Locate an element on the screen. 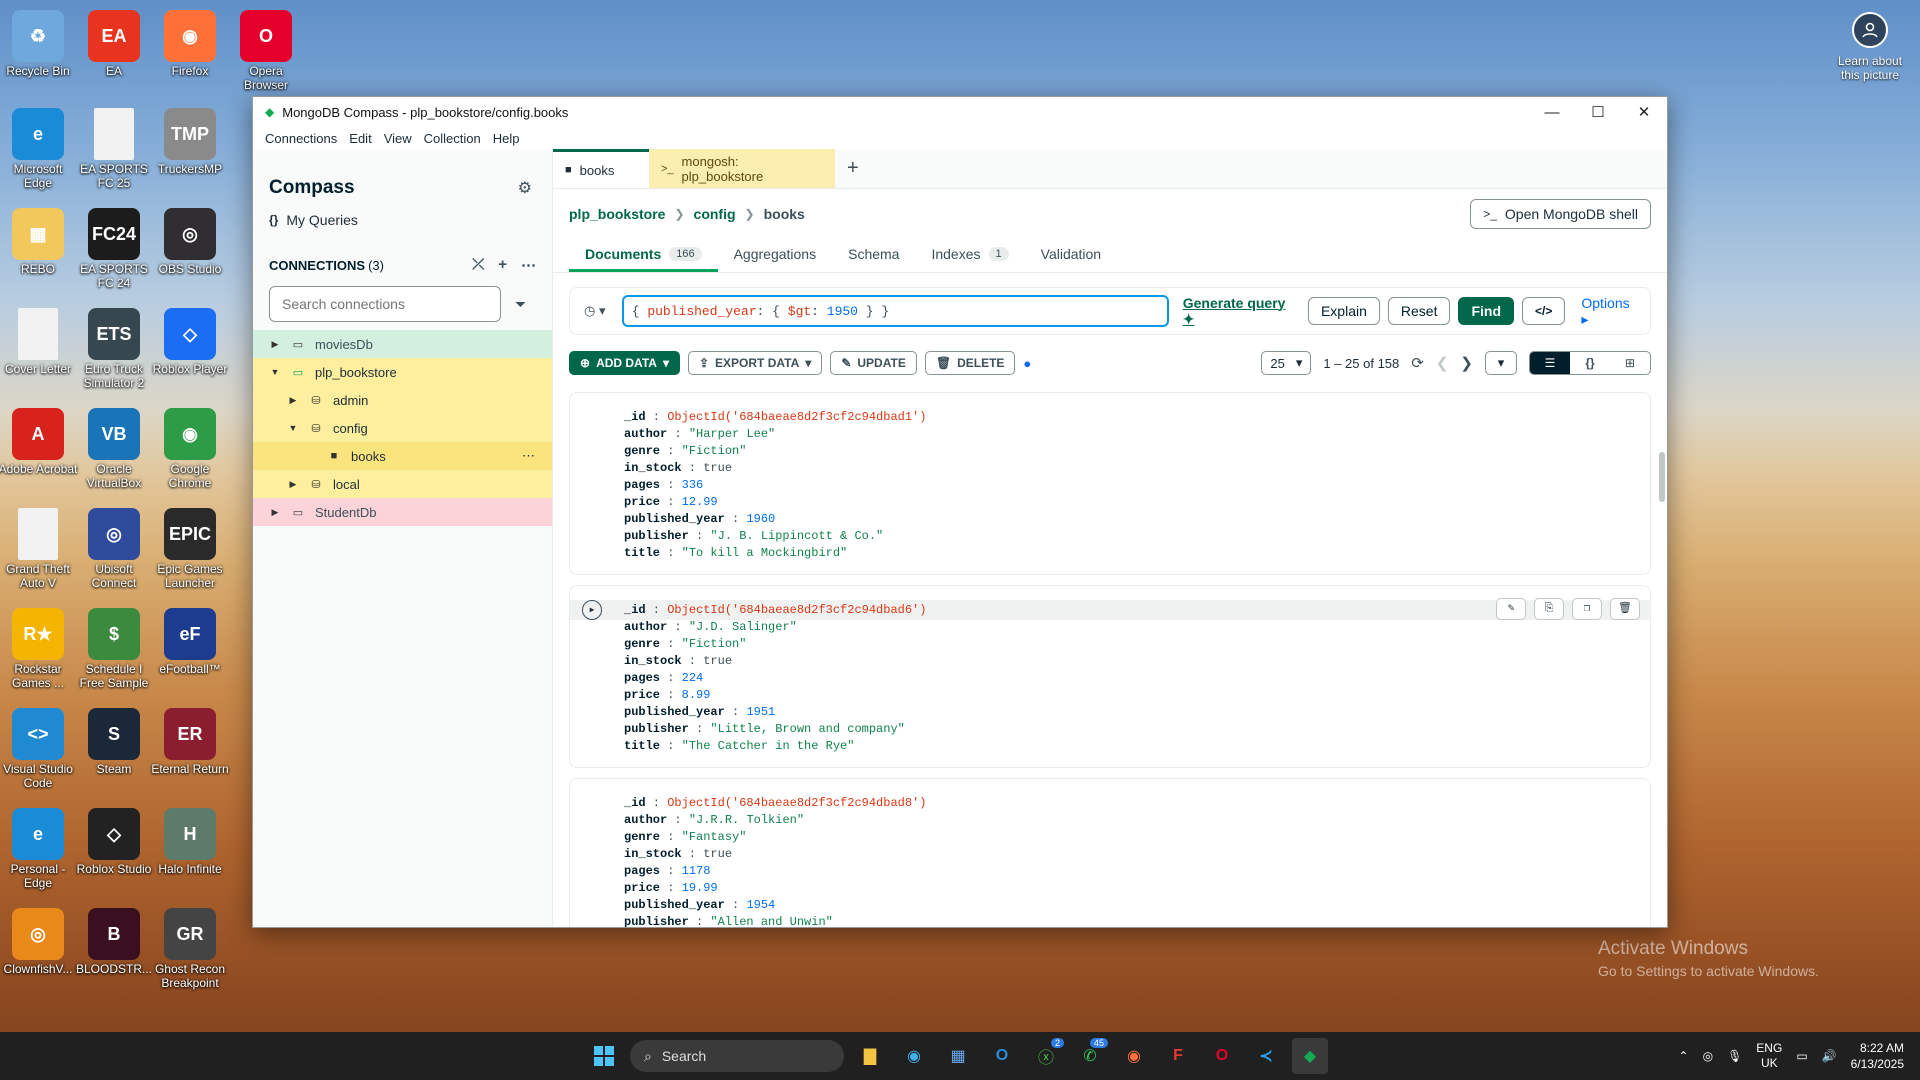  xbox-icon: ⓧ 2 is located at coordinates (1046, 1056).